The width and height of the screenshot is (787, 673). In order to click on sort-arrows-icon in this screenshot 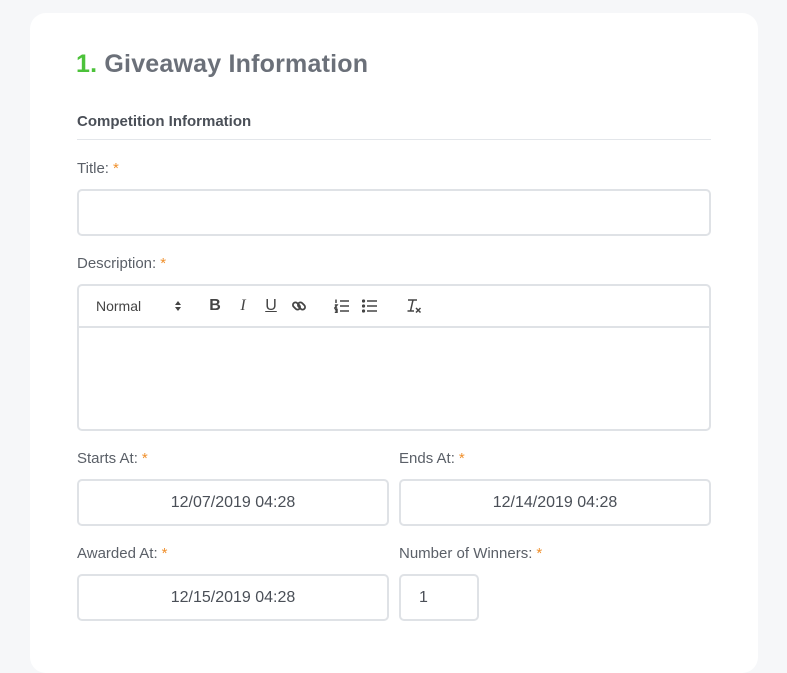, I will do `click(178, 306)`.